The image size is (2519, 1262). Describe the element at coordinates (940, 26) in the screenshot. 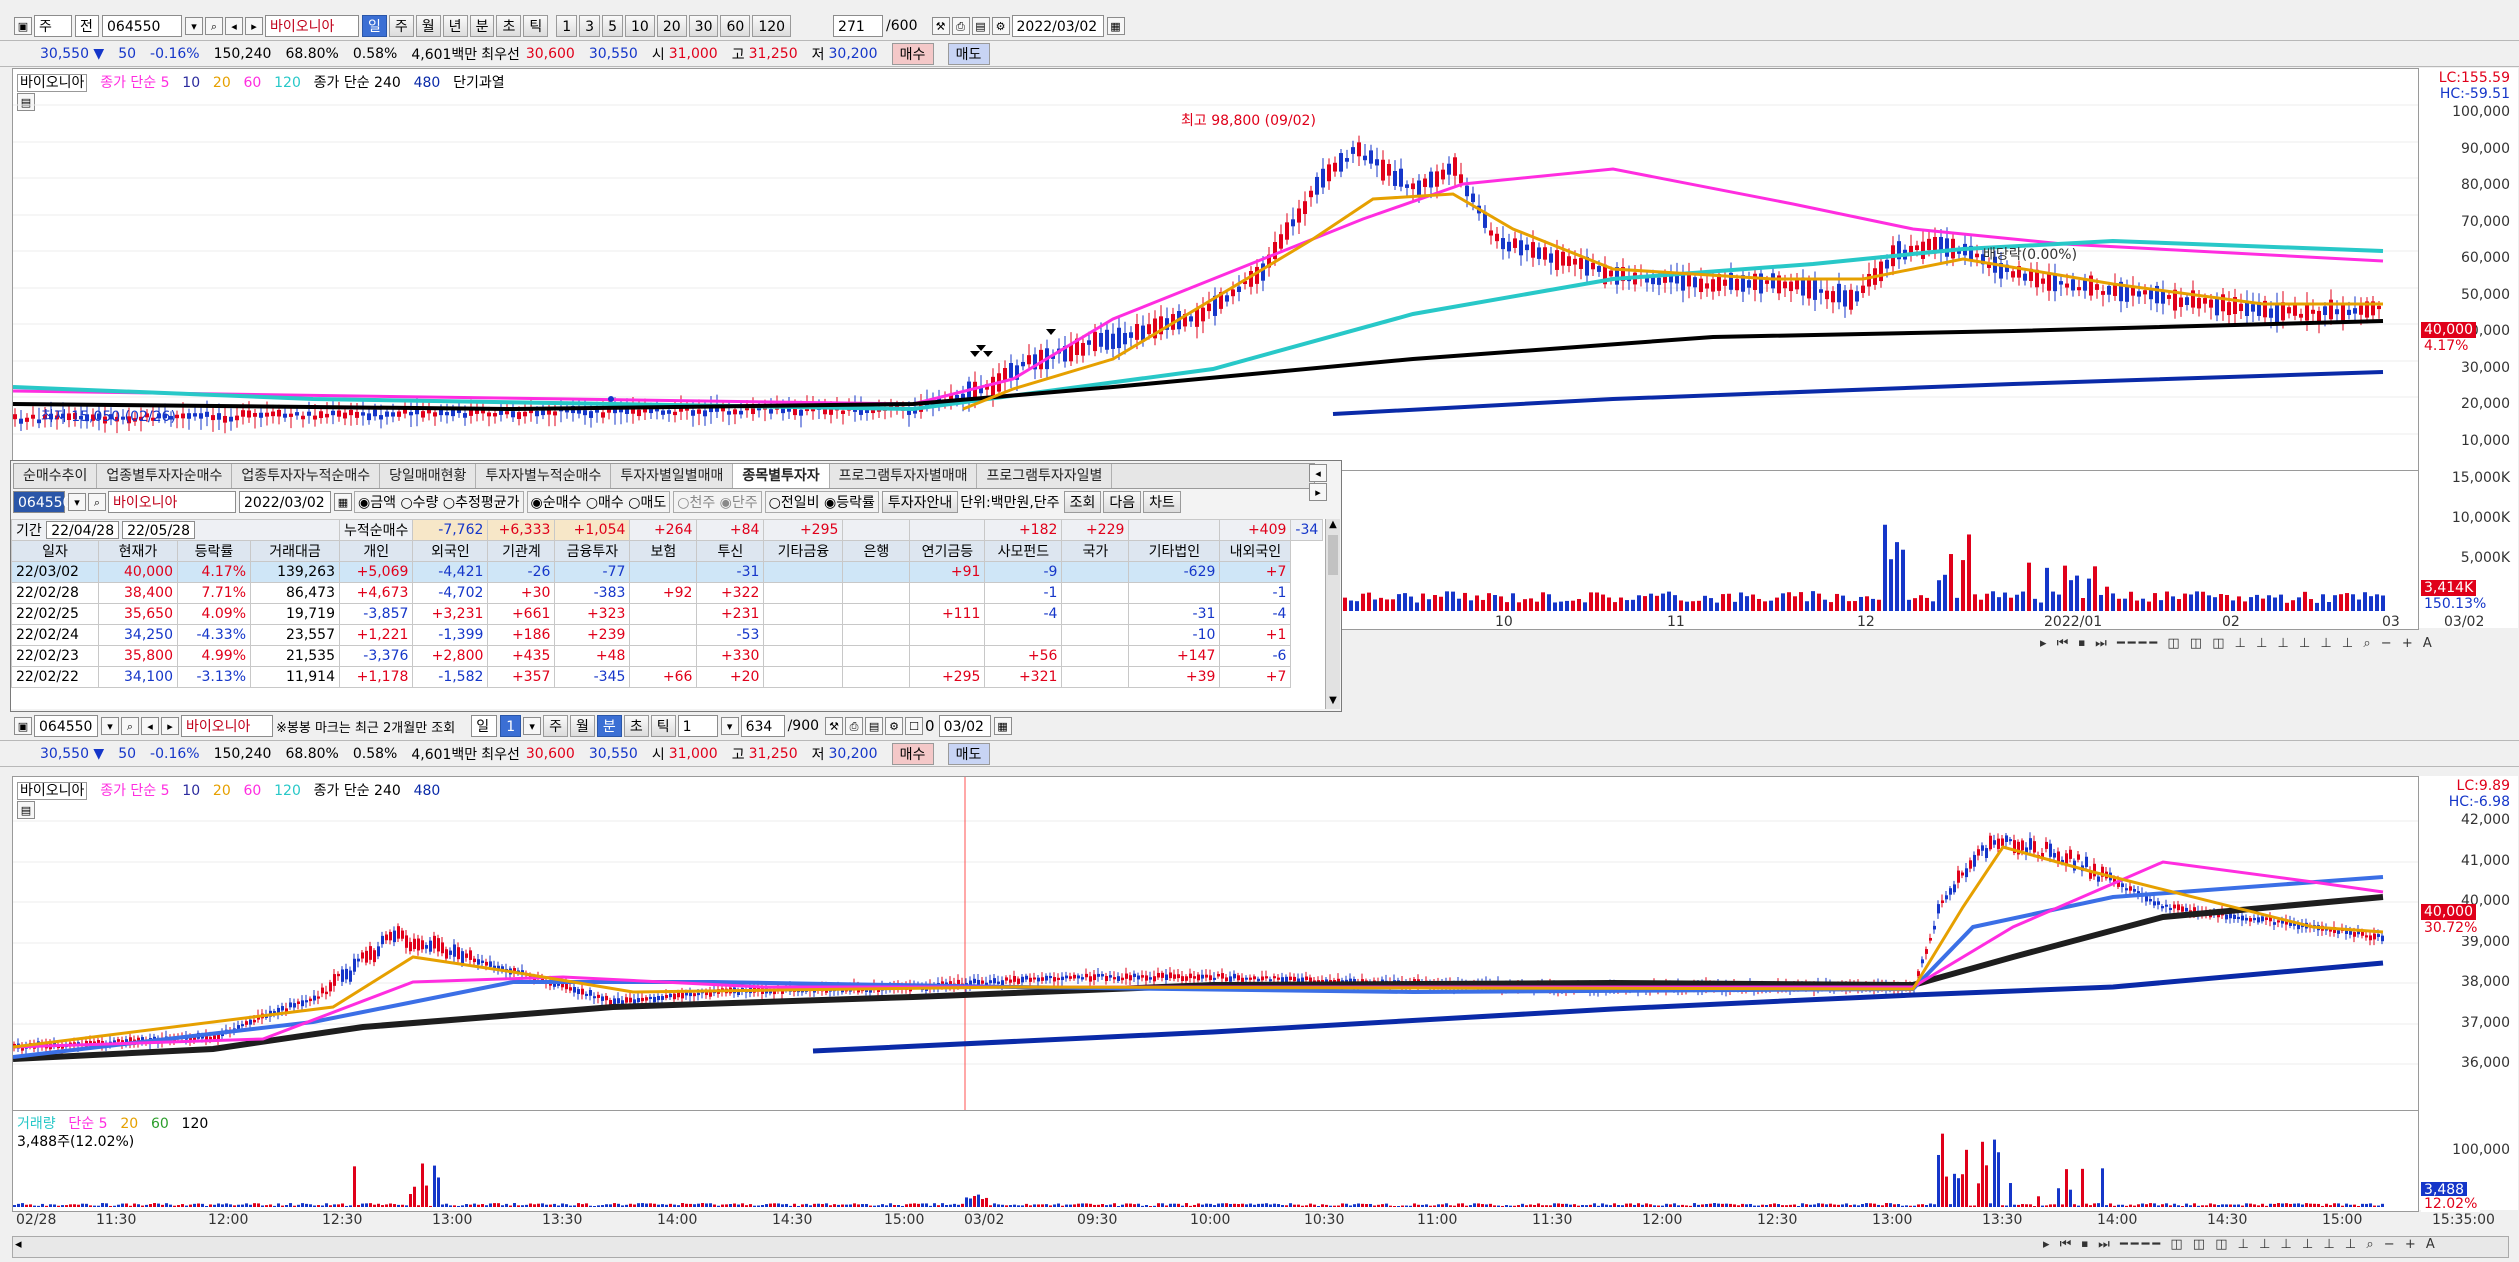

I see `chart-tool-icon: ⚒` at that location.